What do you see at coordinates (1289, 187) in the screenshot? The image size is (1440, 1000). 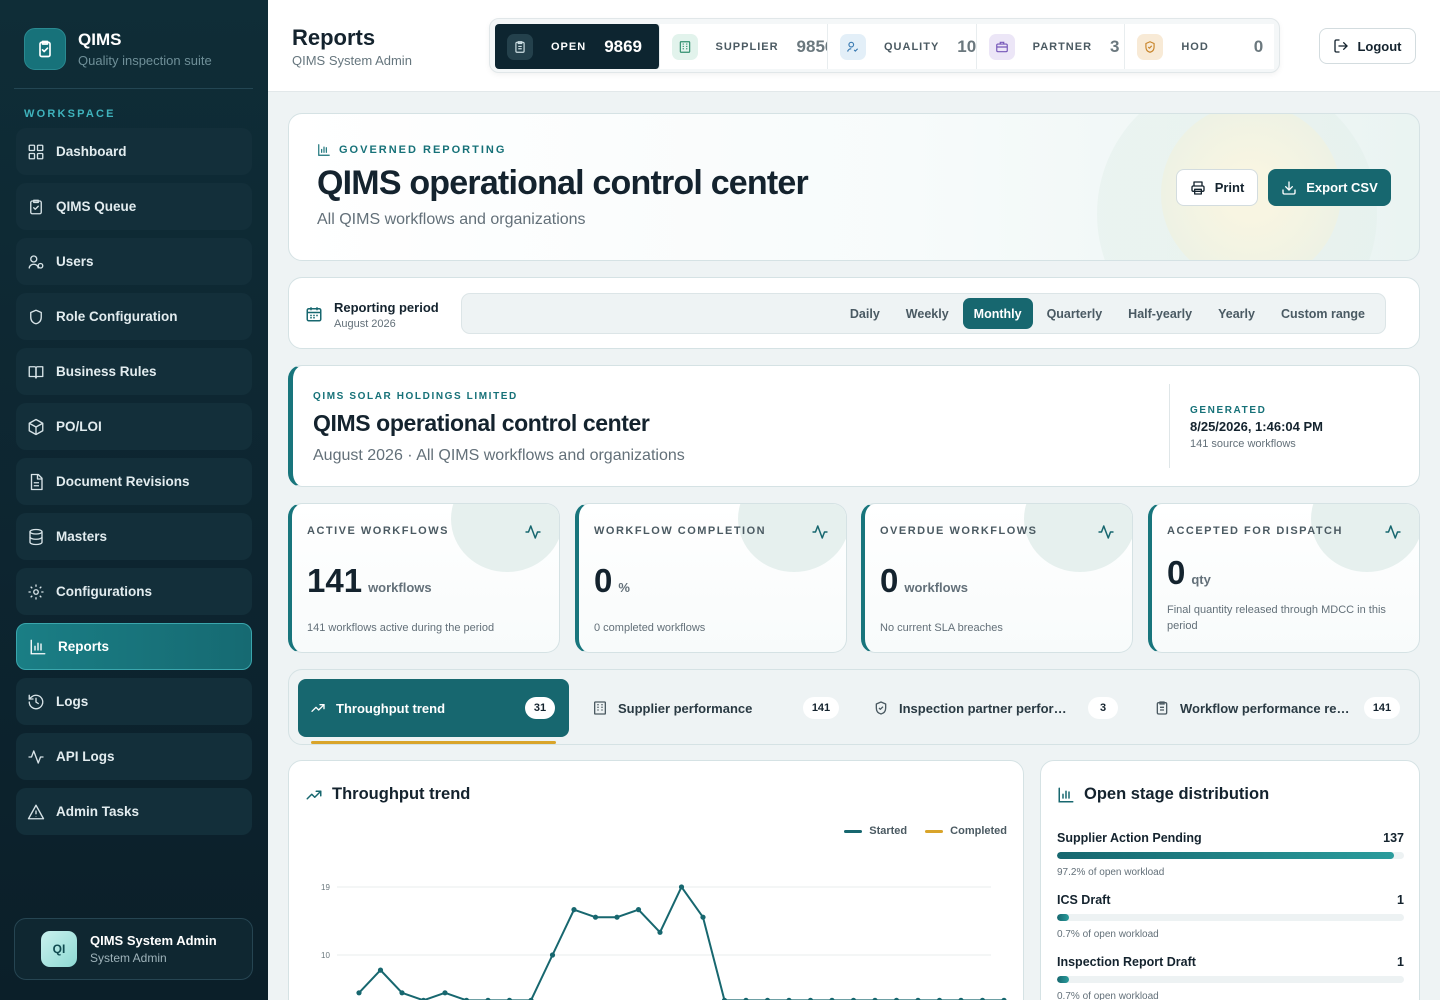 I see `download-icon` at bounding box center [1289, 187].